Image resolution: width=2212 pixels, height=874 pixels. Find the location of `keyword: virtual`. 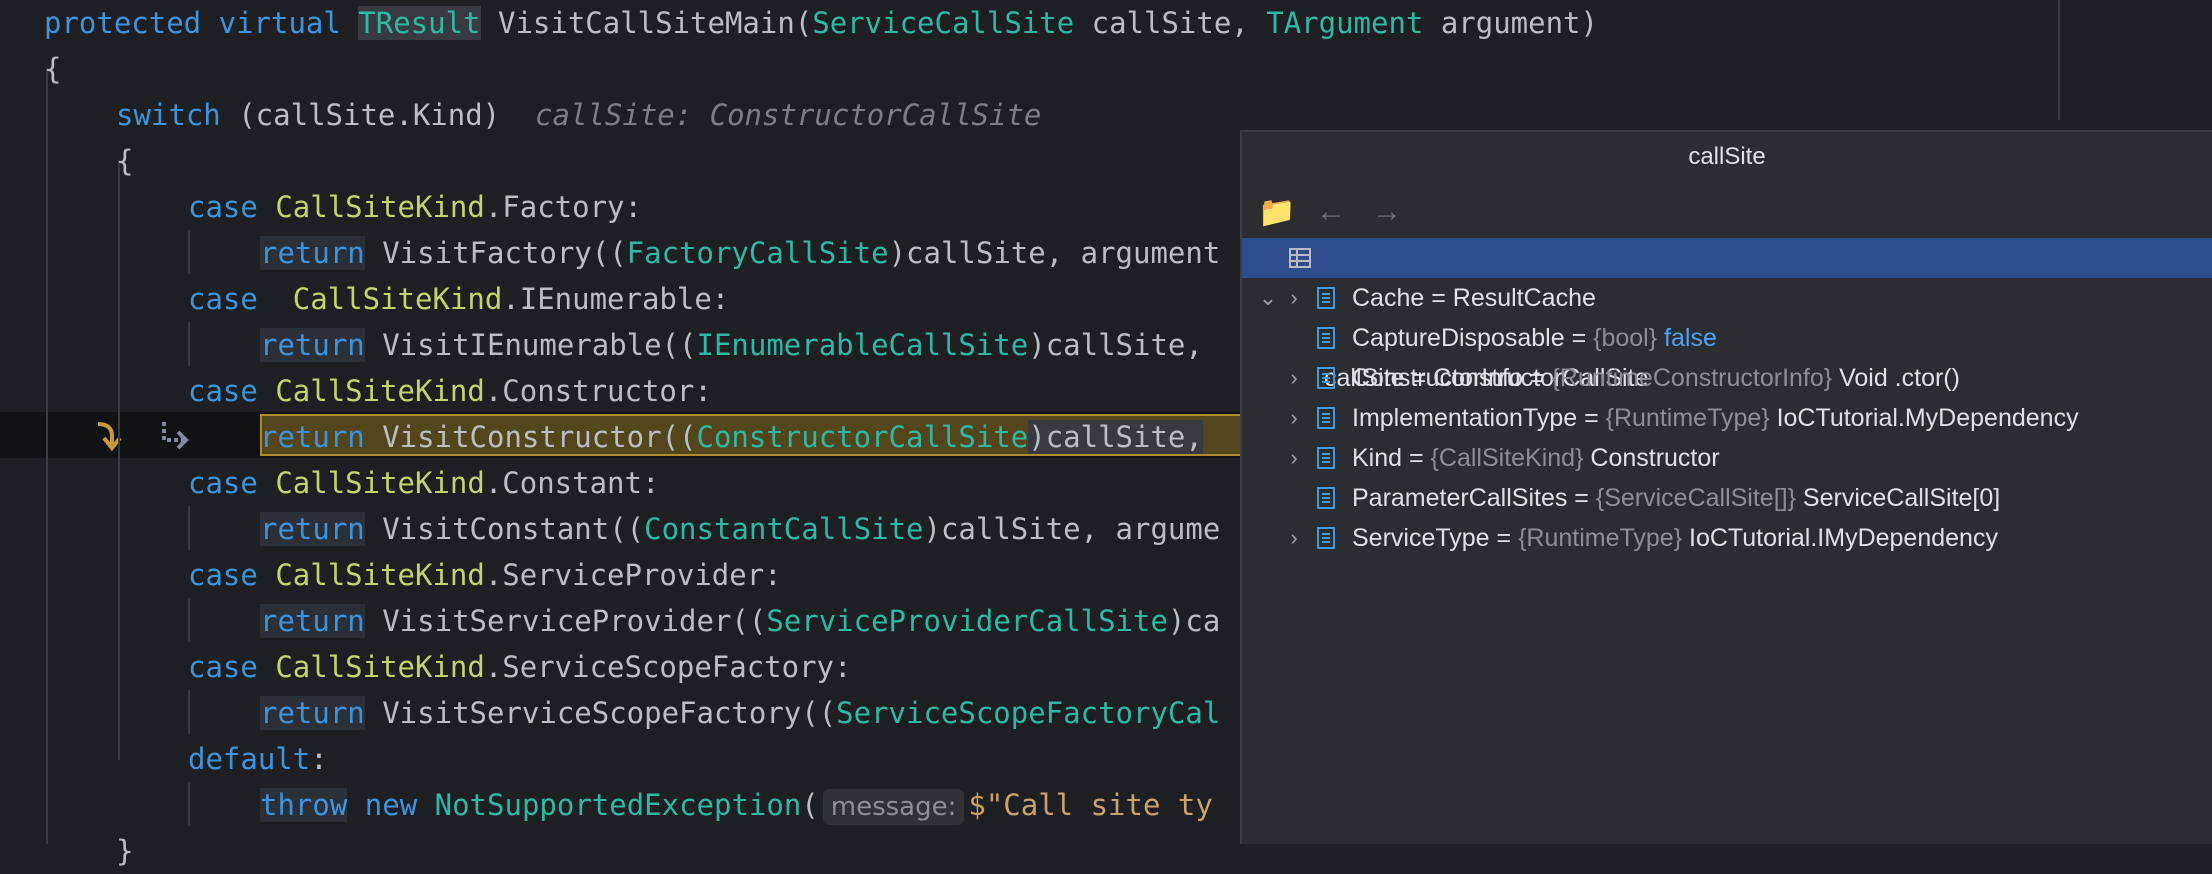

keyword: virtual is located at coordinates (279, 23).